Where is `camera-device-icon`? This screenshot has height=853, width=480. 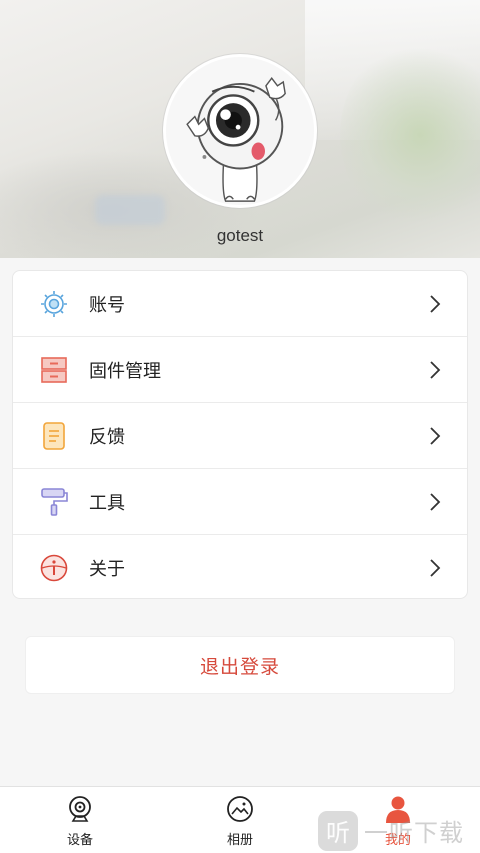 camera-device-icon is located at coordinates (80, 809).